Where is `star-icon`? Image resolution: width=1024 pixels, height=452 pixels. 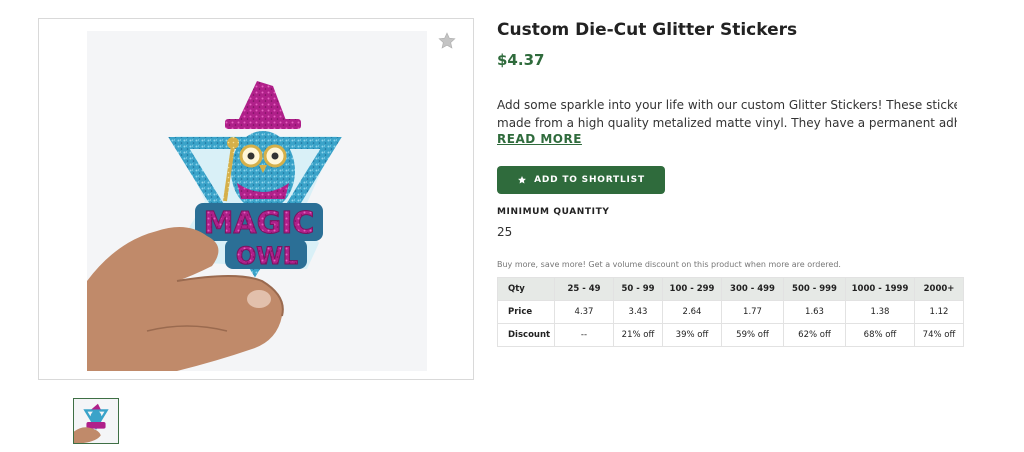
star-icon is located at coordinates (522, 180).